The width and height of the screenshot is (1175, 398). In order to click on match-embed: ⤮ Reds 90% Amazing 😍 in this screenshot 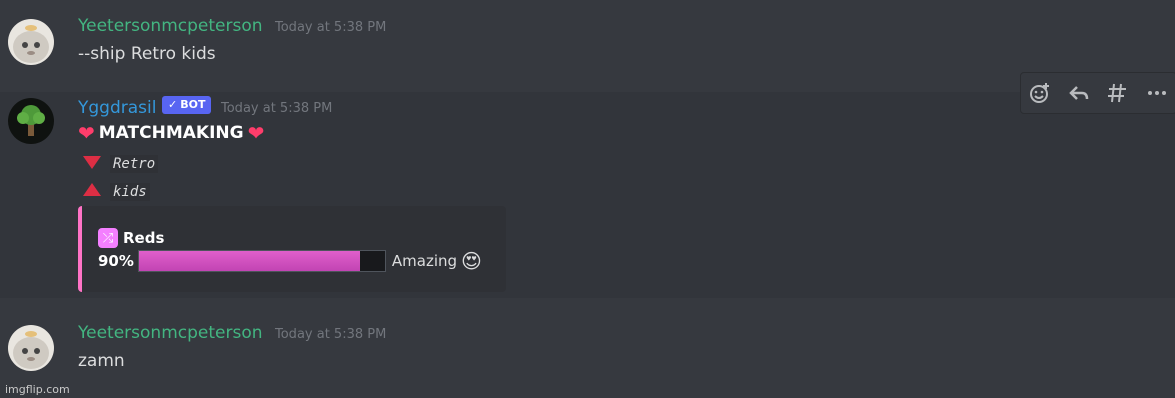, I will do `click(292, 249)`.